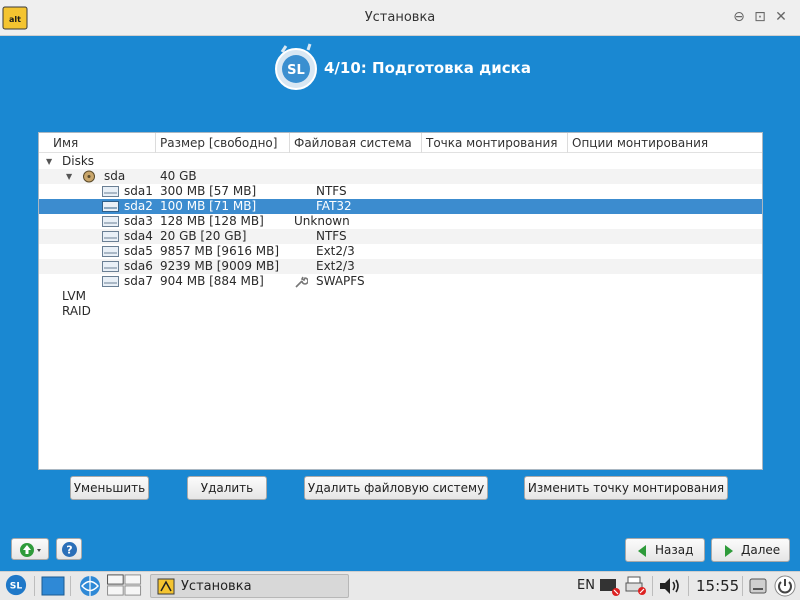 This screenshot has height=600, width=800. I want to click on disk-name: sda, so click(115, 176).